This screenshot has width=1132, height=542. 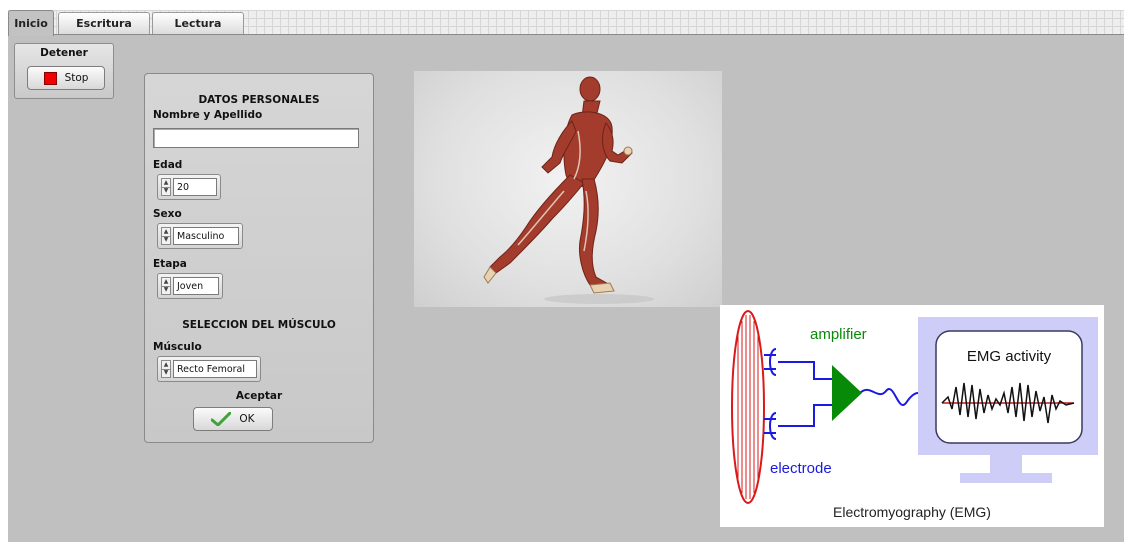 I want to click on sex-ring: ▲ ▼ Masculino, so click(x=200, y=236).